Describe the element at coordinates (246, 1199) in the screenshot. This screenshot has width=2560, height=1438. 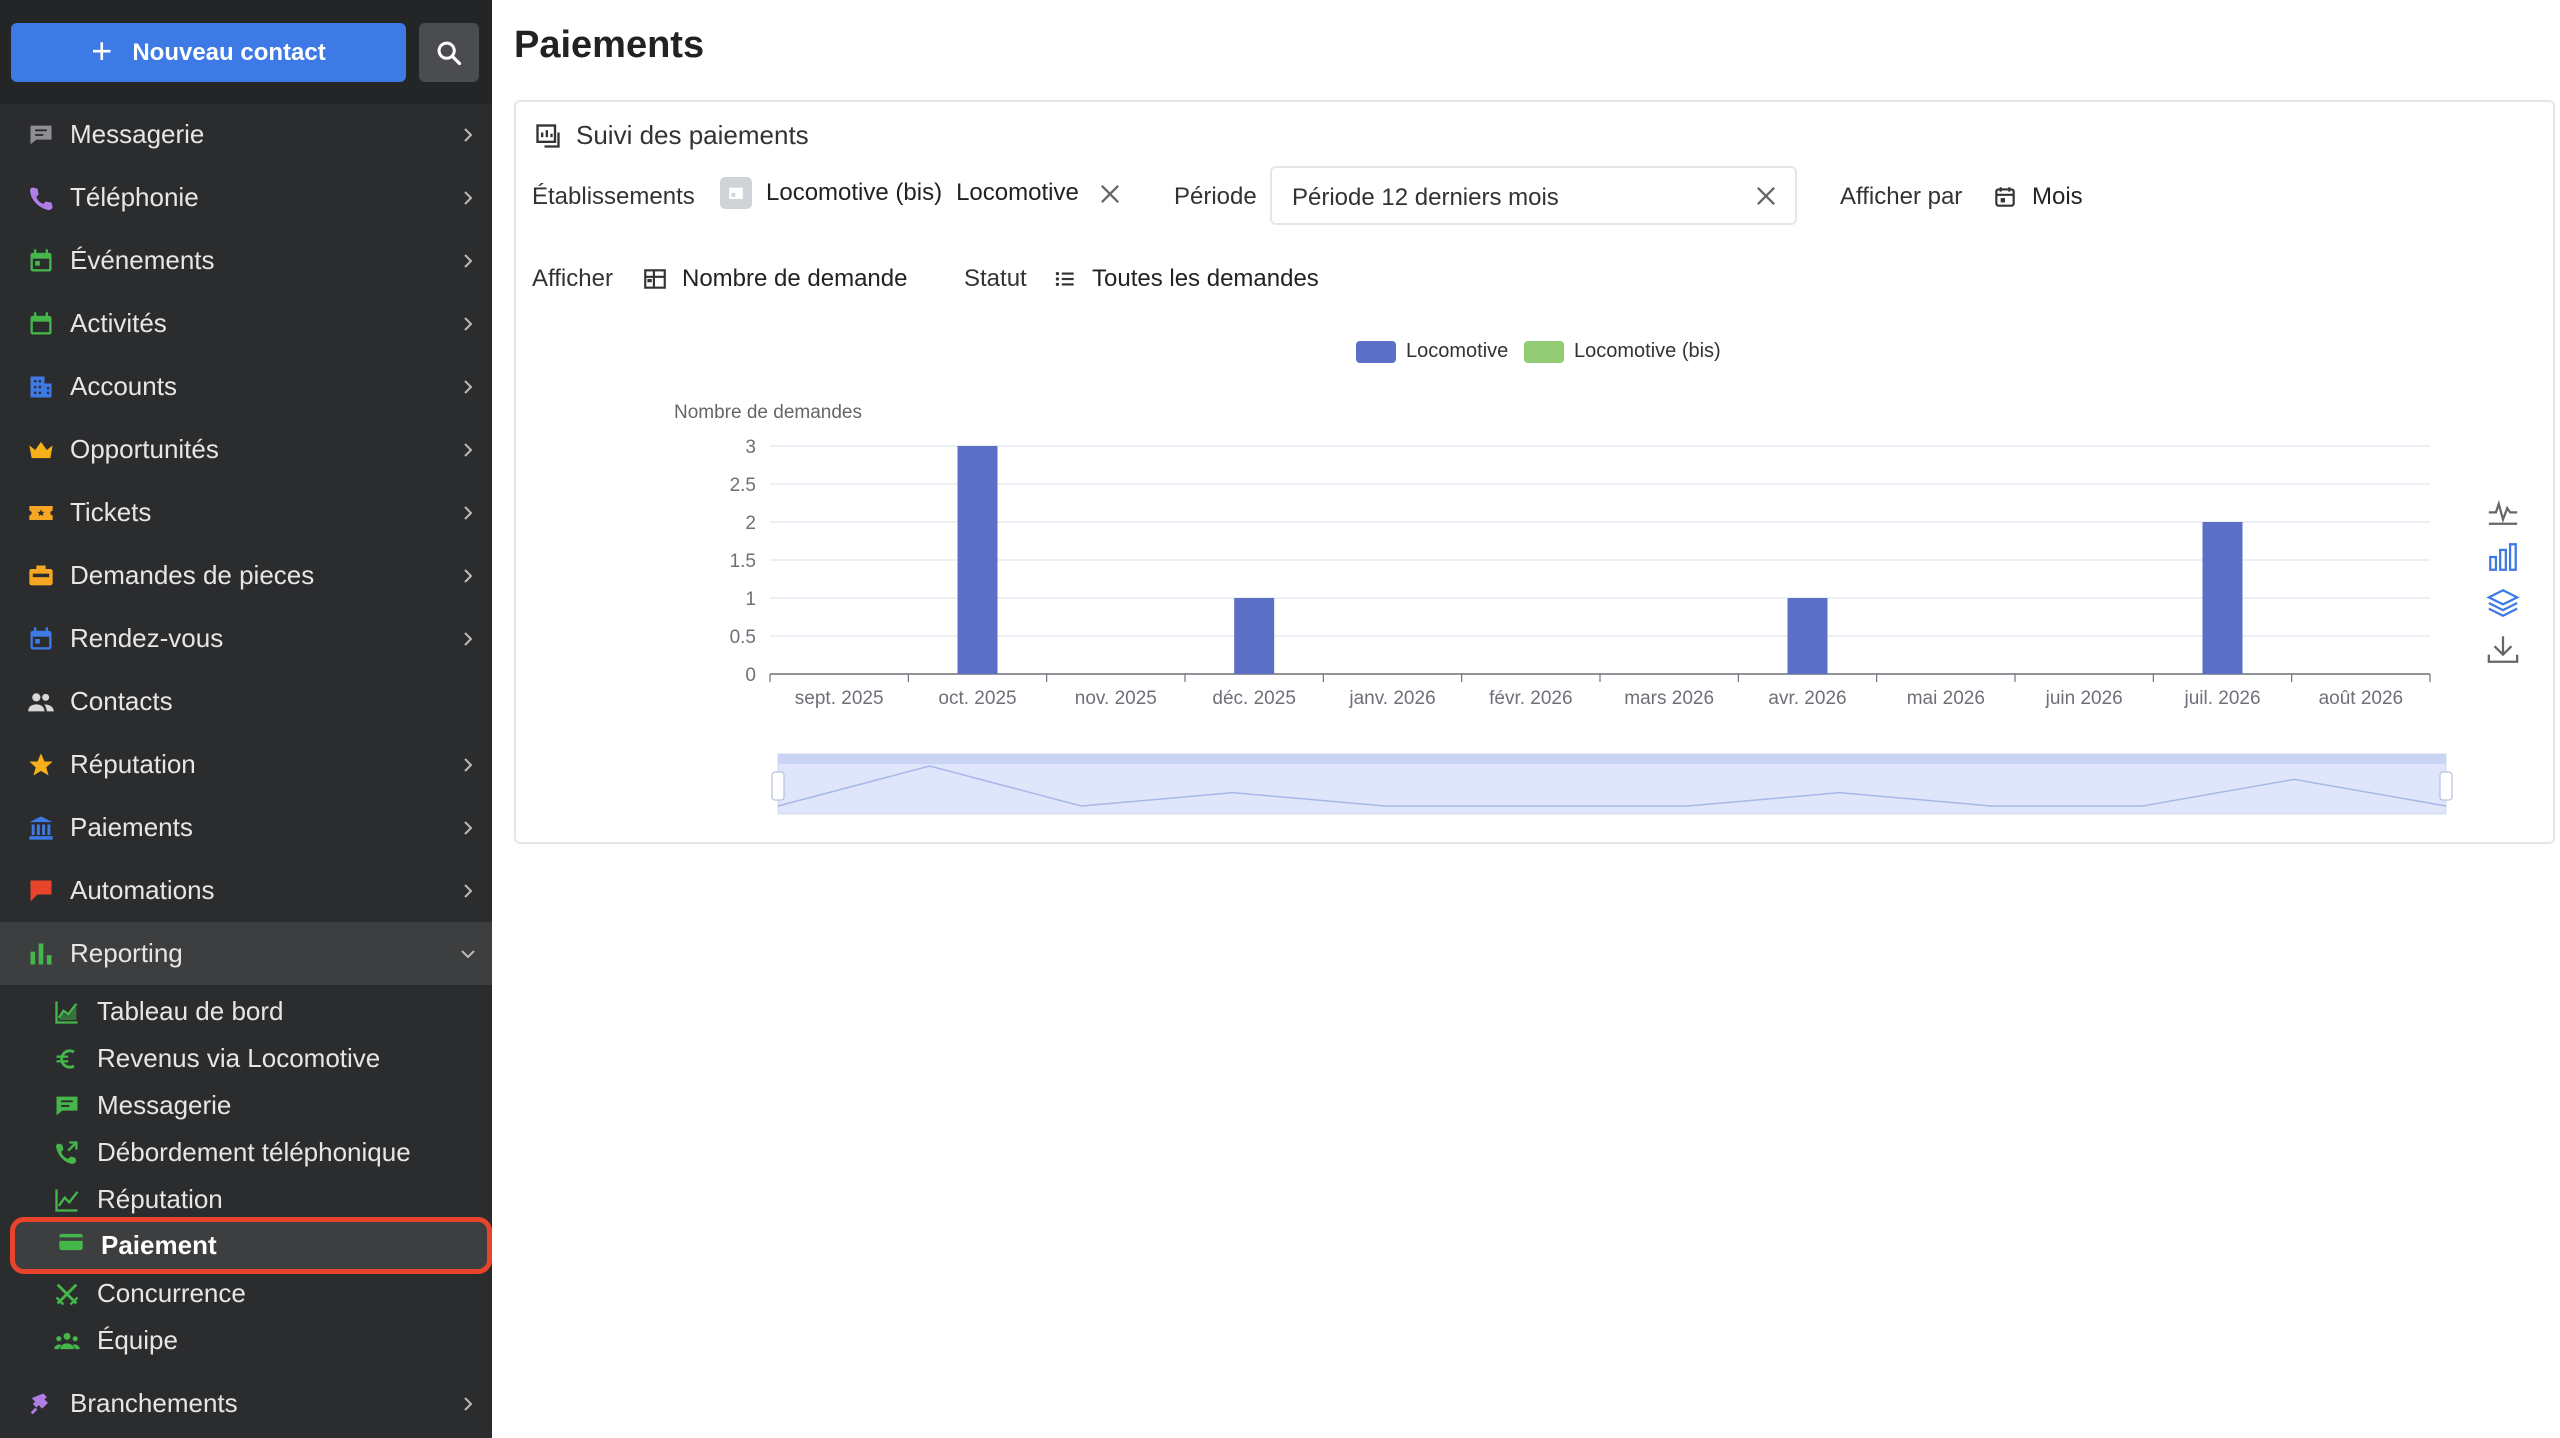
I see `sidebar-subitem-reputation: Réputation` at that location.